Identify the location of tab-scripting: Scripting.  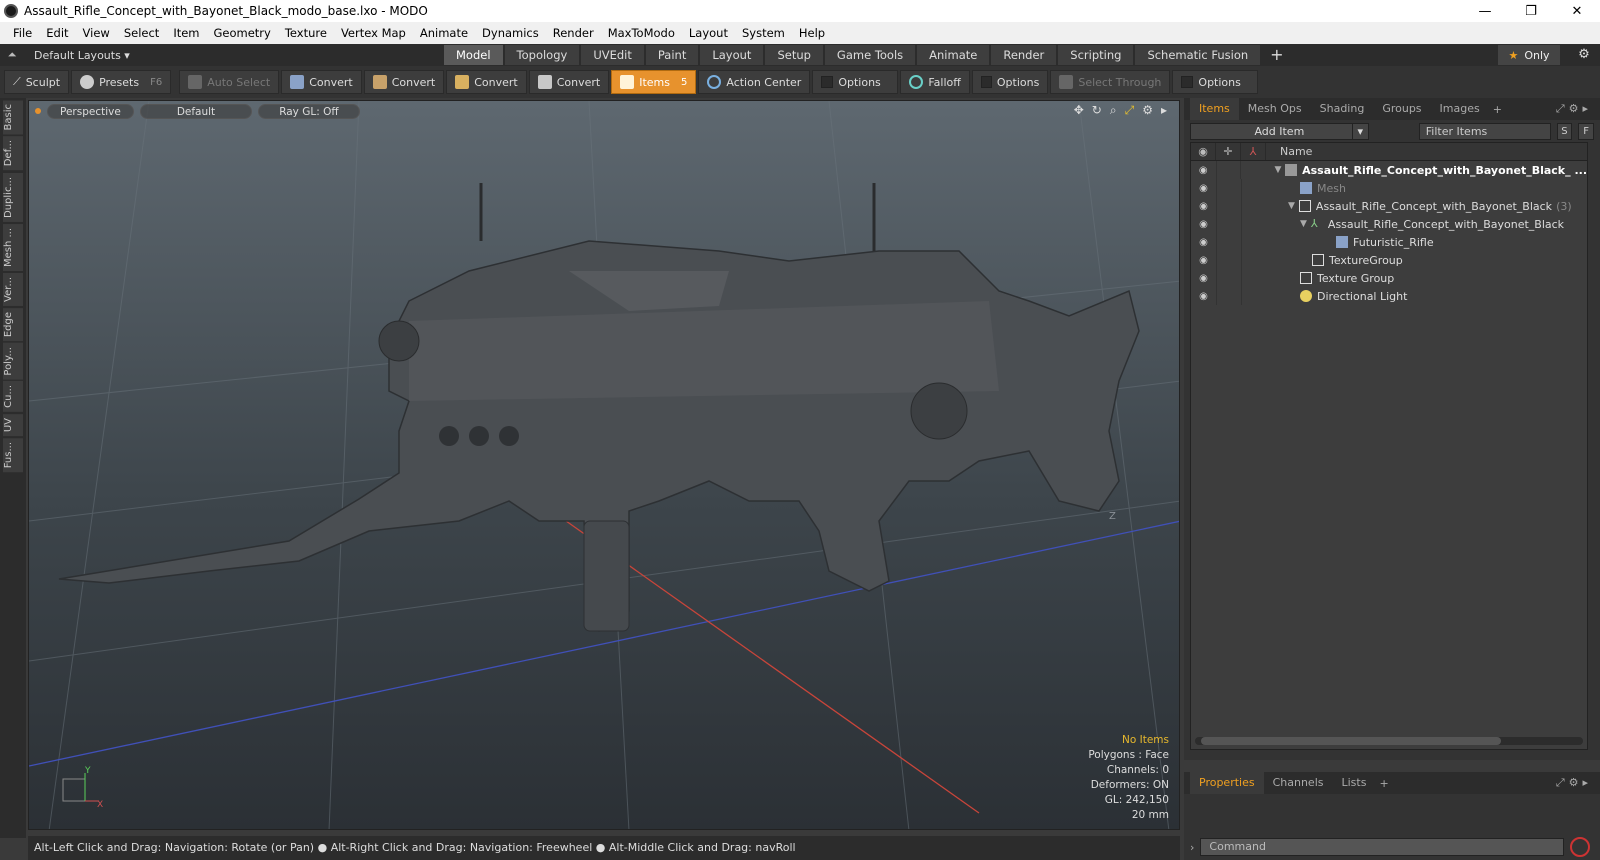
(1096, 55).